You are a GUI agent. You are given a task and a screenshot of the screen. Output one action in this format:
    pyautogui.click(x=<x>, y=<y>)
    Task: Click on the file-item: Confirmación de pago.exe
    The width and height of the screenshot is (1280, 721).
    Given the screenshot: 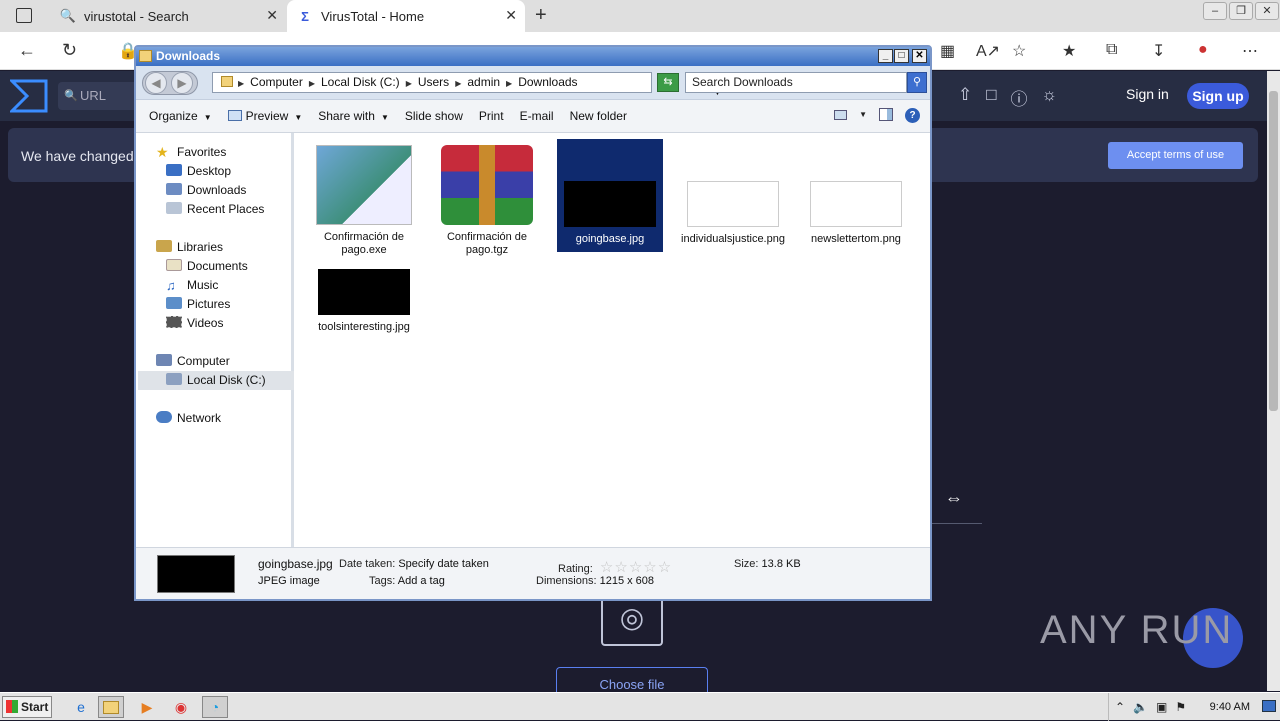 What is the action you would take?
    pyautogui.click(x=364, y=201)
    